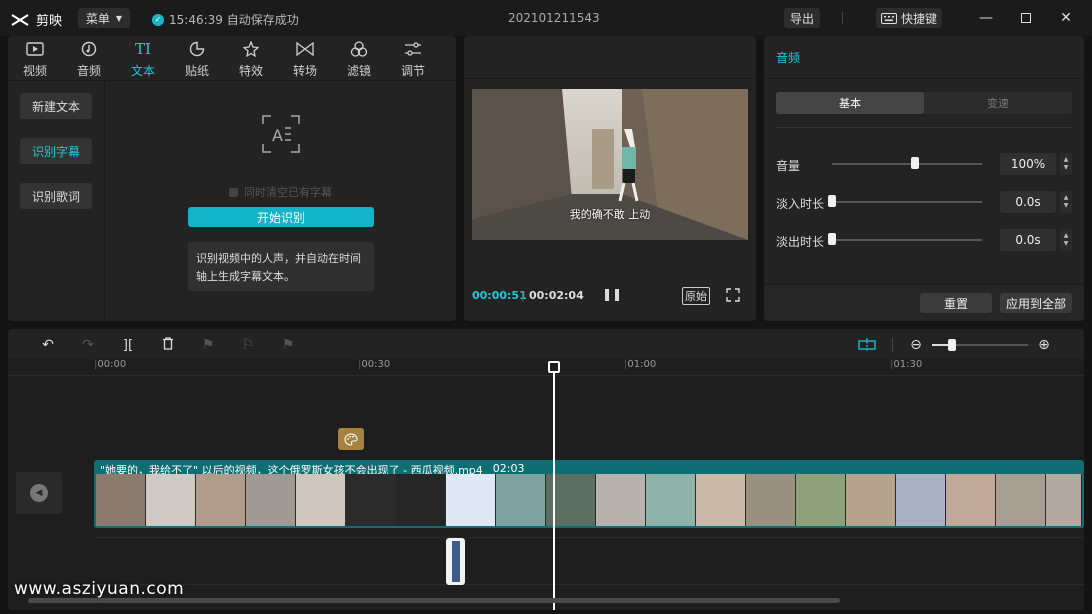  I want to click on zoom-slider-knob, so click(952, 345).